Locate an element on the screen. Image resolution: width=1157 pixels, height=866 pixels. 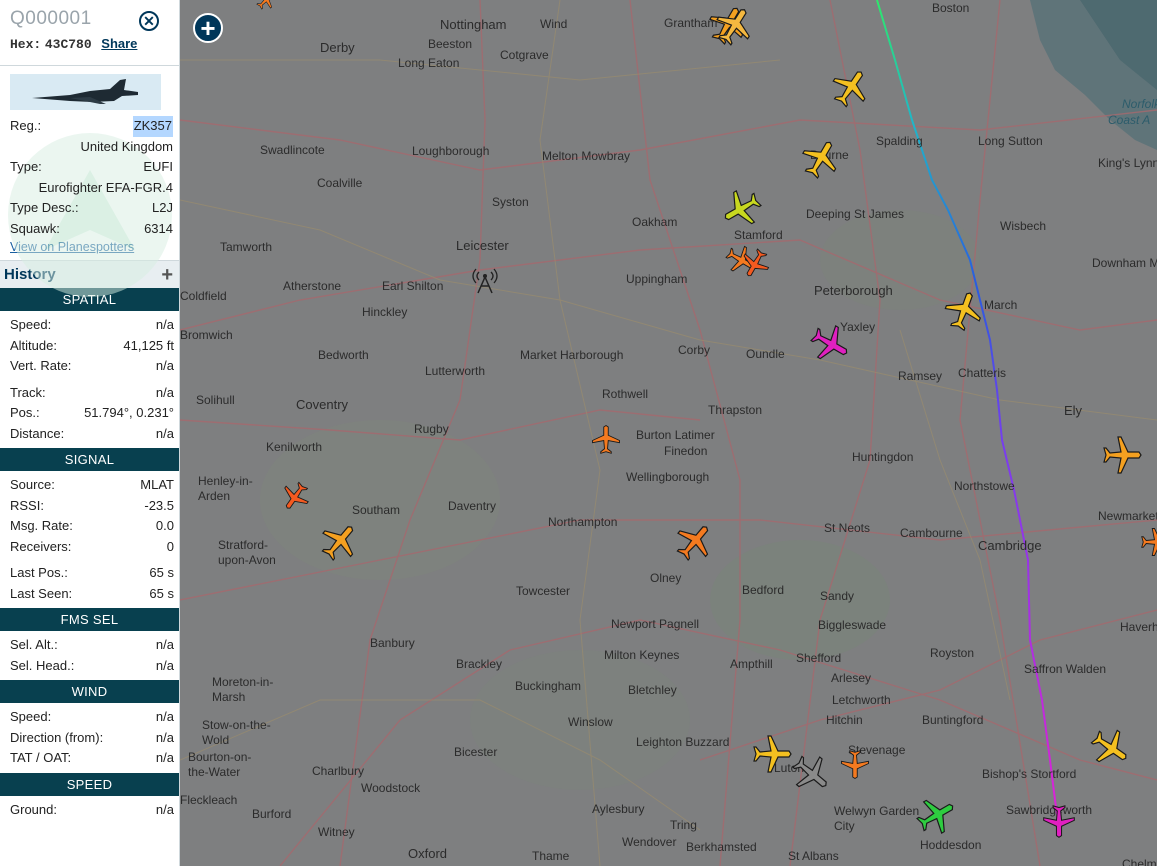
rssi-label: RSSI: is located at coordinates (27, 505).